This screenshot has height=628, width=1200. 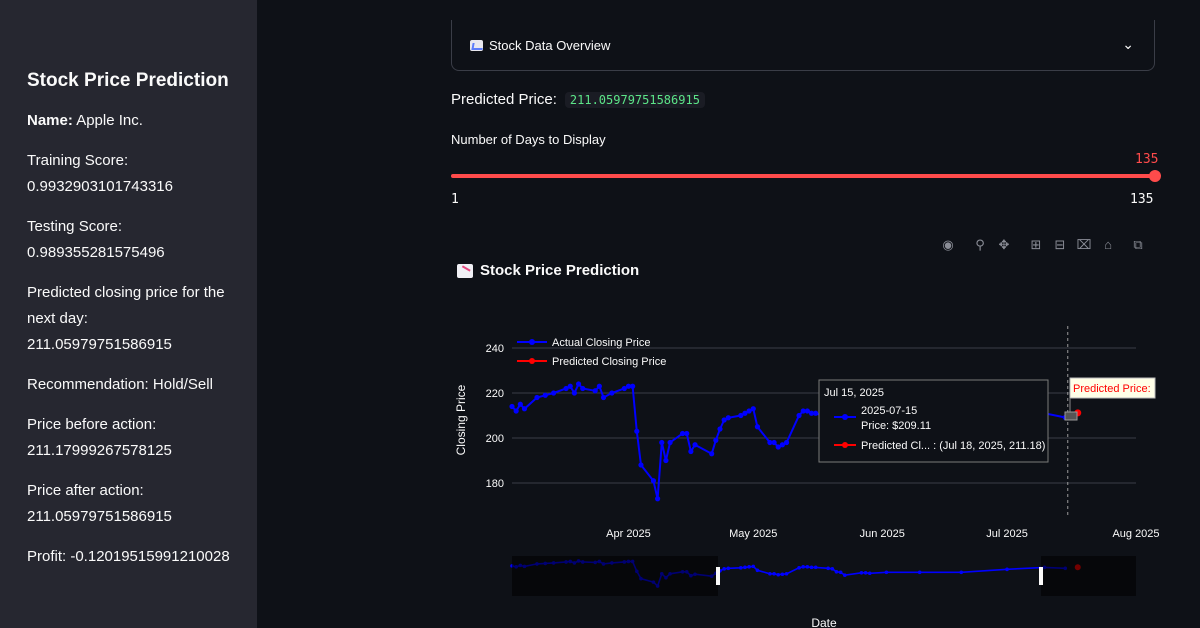 What do you see at coordinates (1088, 576) in the screenshot?
I see `range-slider-mask-right` at bounding box center [1088, 576].